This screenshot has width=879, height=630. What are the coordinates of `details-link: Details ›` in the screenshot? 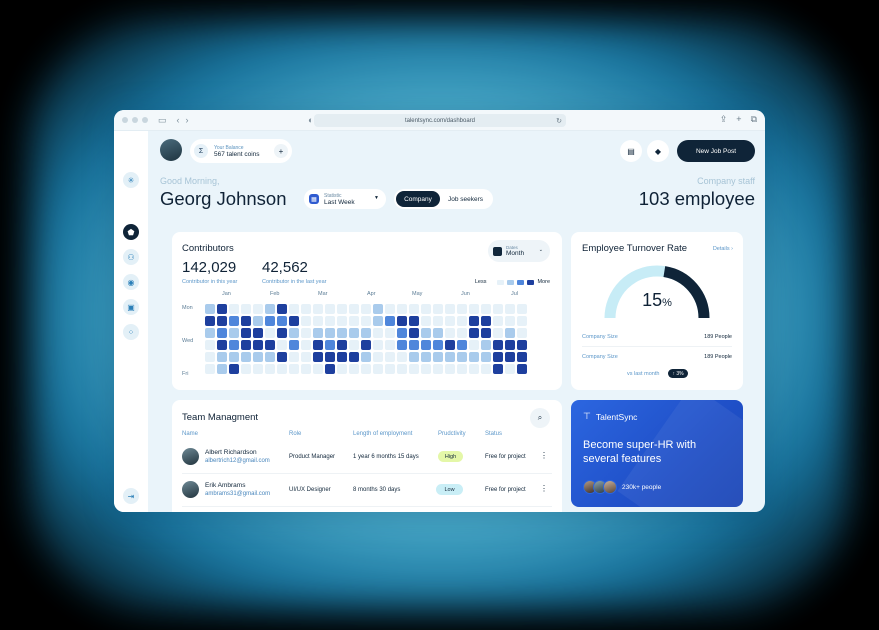 It's located at (723, 249).